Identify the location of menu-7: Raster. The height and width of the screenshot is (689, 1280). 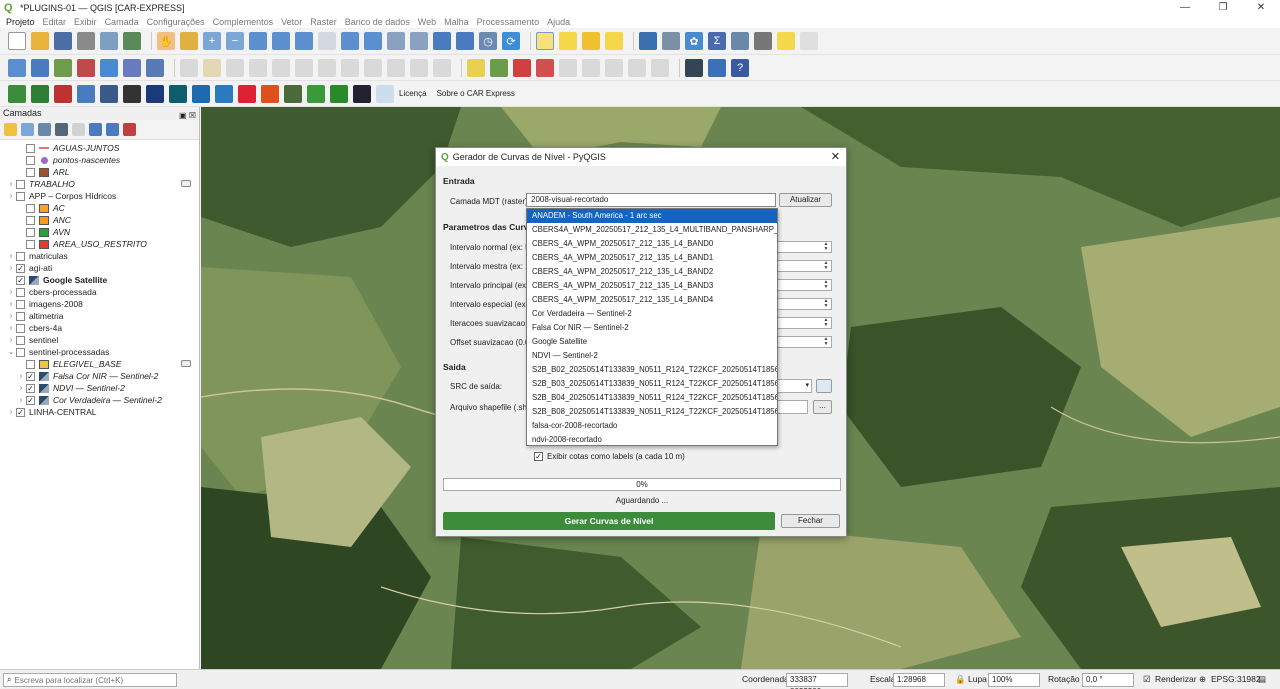
(323, 22).